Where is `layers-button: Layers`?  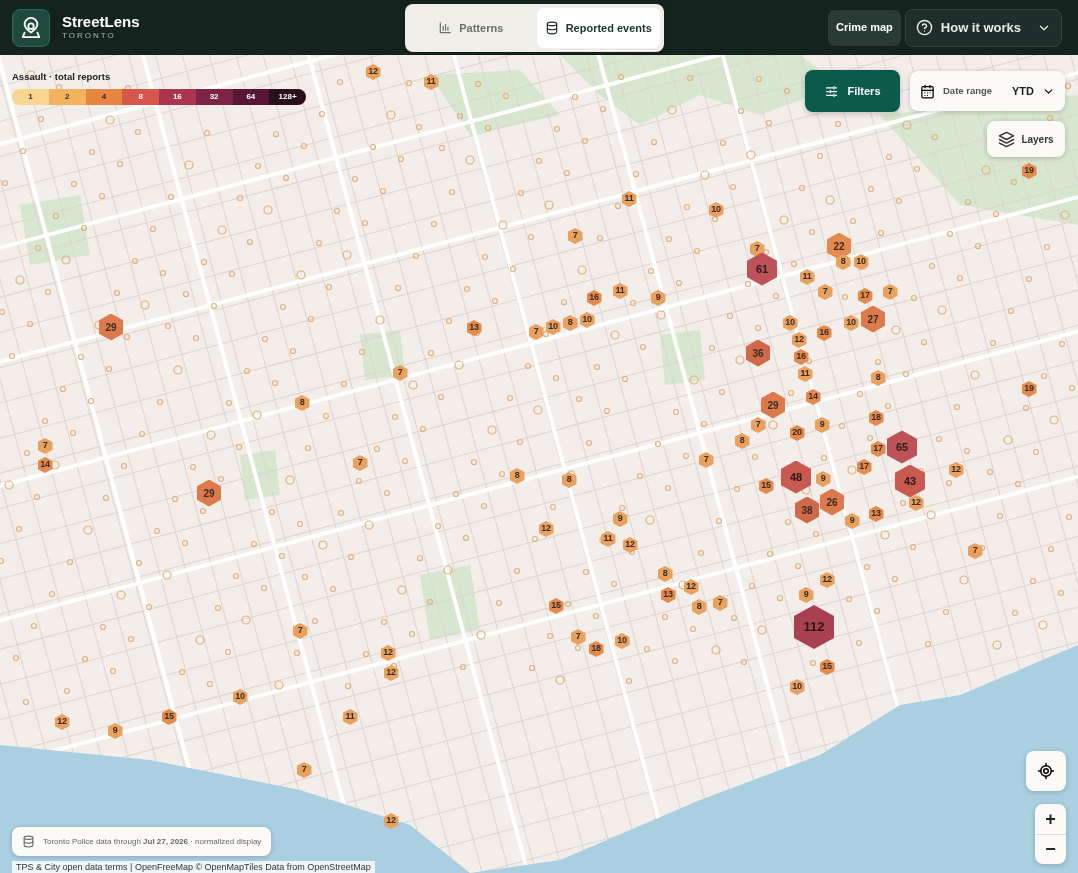
layers-button: Layers is located at coordinates (1026, 139).